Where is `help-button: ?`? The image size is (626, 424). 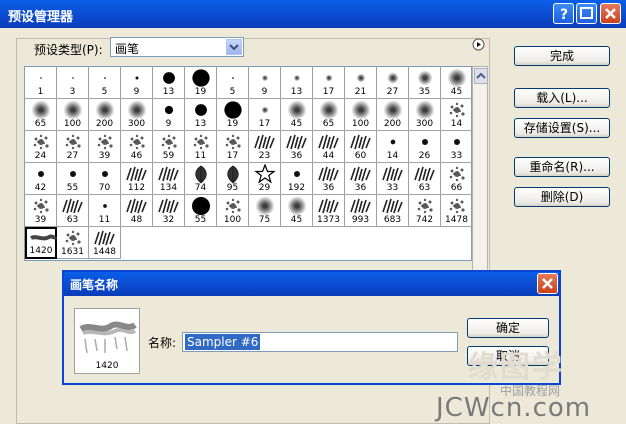 help-button: ? is located at coordinates (563, 13).